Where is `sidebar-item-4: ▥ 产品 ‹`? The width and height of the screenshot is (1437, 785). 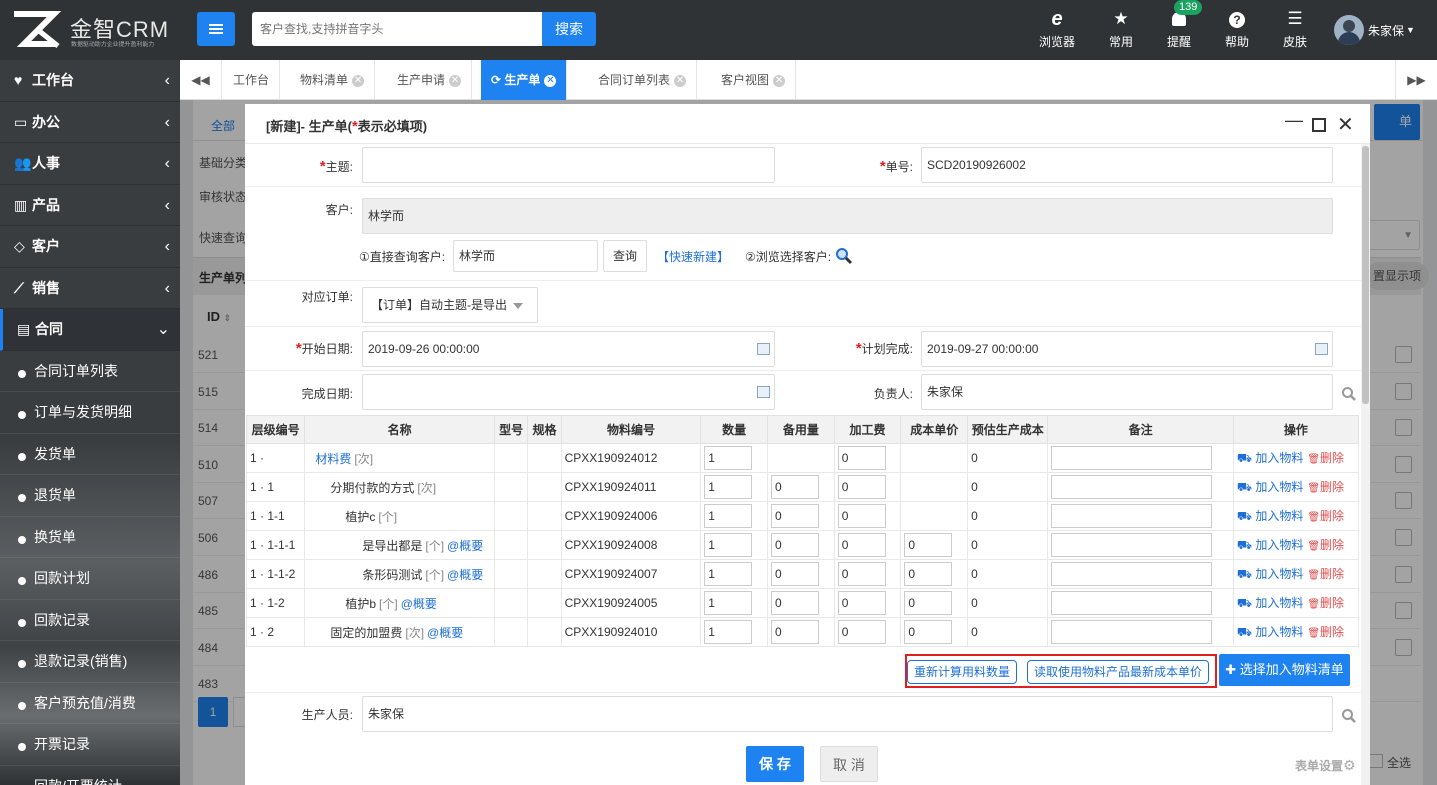 sidebar-item-4: ▥ 产品 ‹ is located at coordinates (90, 205).